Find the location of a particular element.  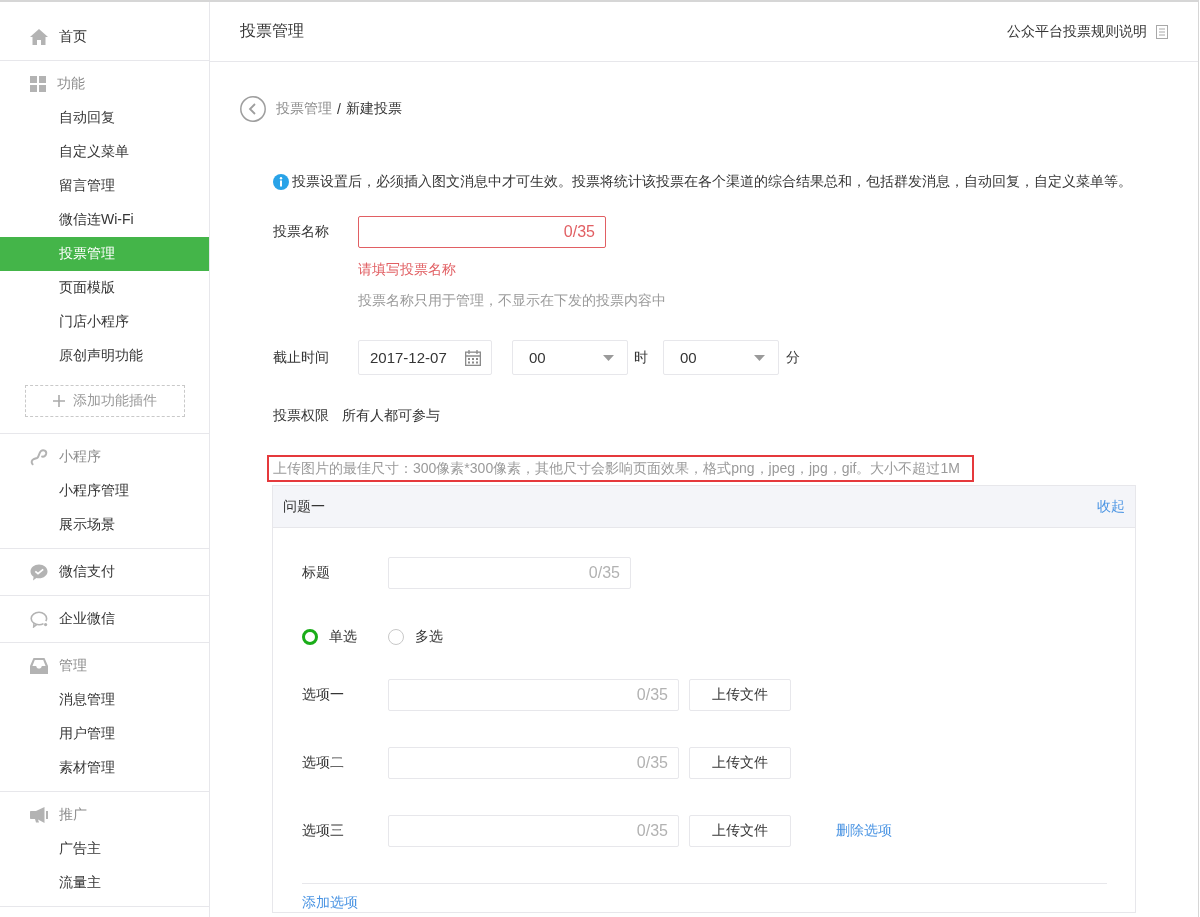

time-unit: 时 is located at coordinates (641, 357).